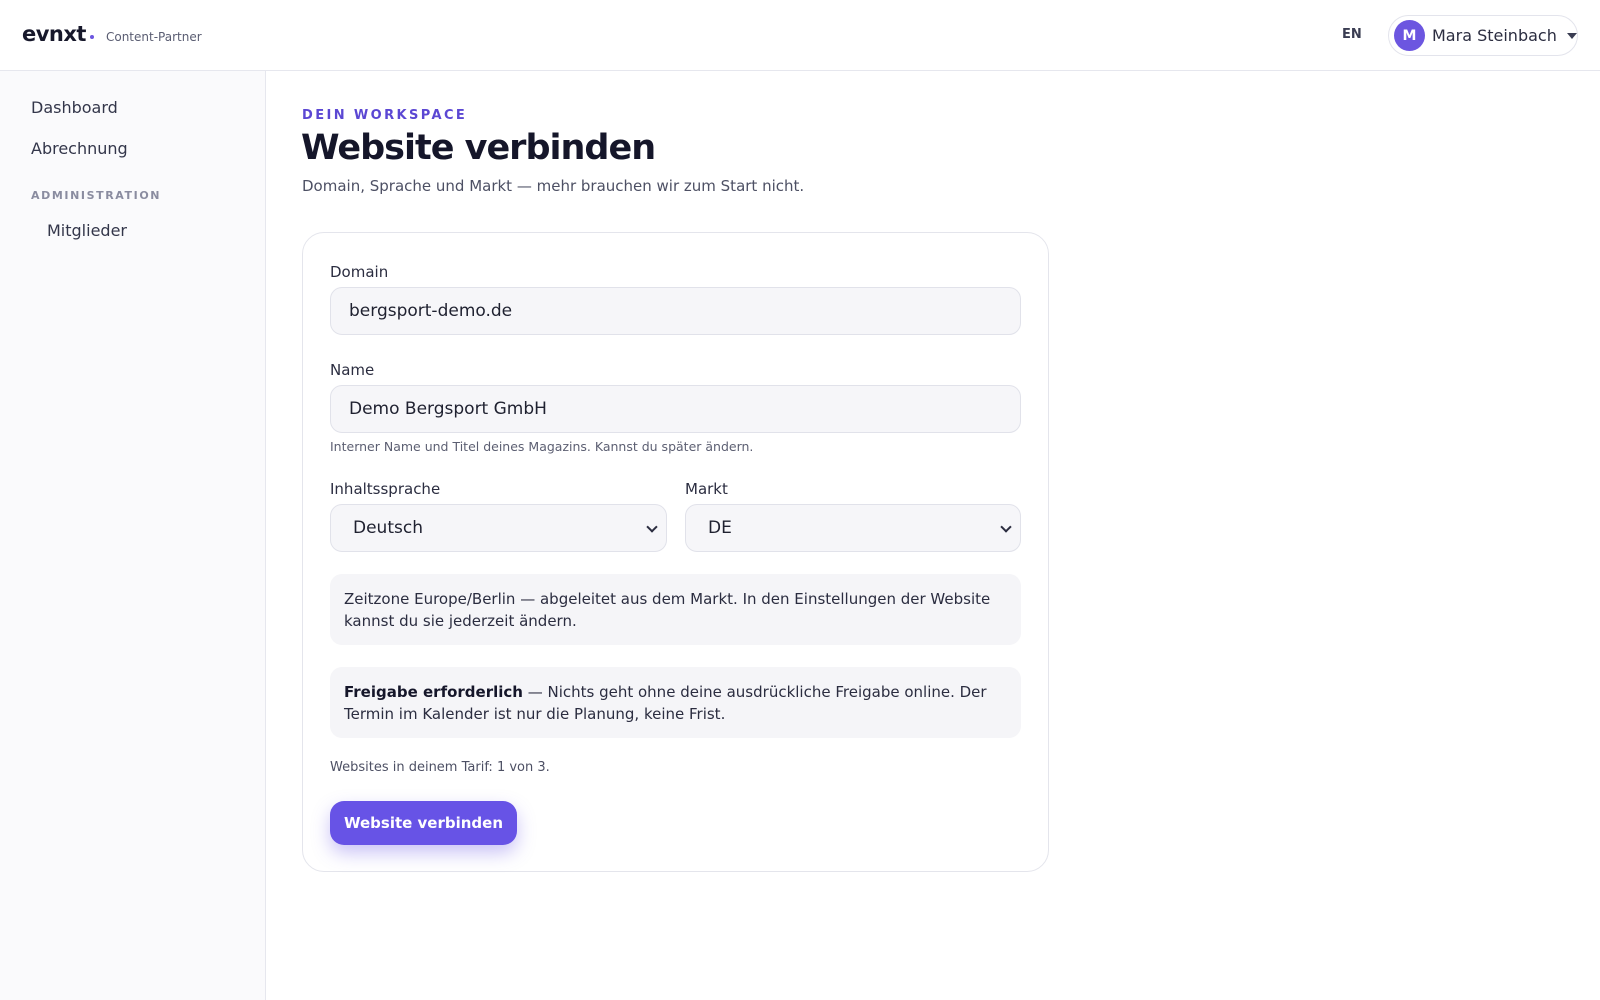 The image size is (1600, 1000). What do you see at coordinates (96, 195) in the screenshot?
I see `sidebar-section-administration: ADMINISTRATION` at bounding box center [96, 195].